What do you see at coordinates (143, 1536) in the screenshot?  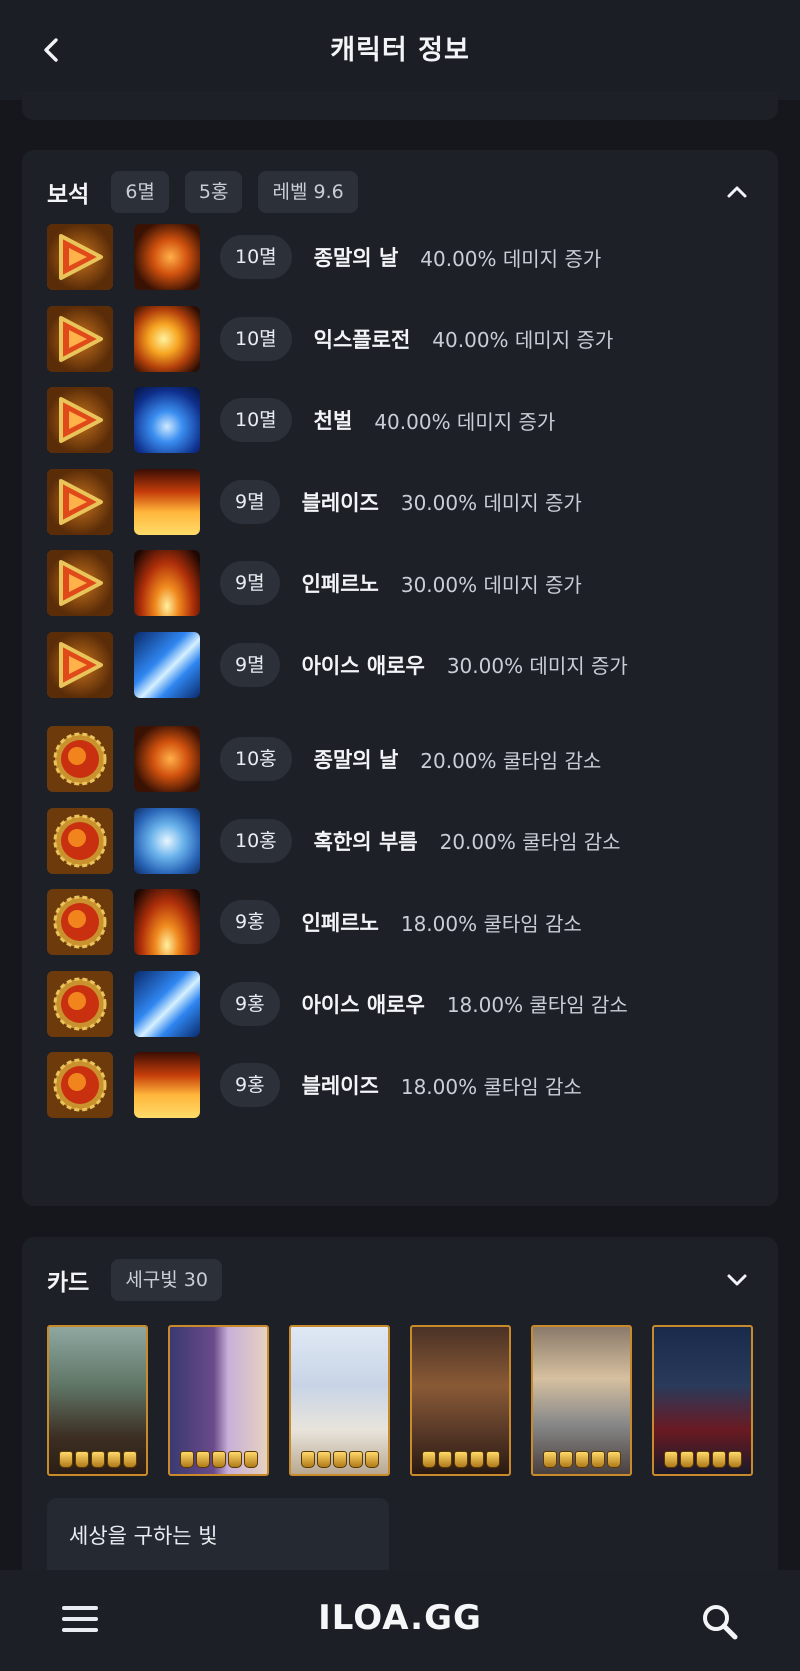 I see `card-set-name: 세상을 구하는 빛` at bounding box center [143, 1536].